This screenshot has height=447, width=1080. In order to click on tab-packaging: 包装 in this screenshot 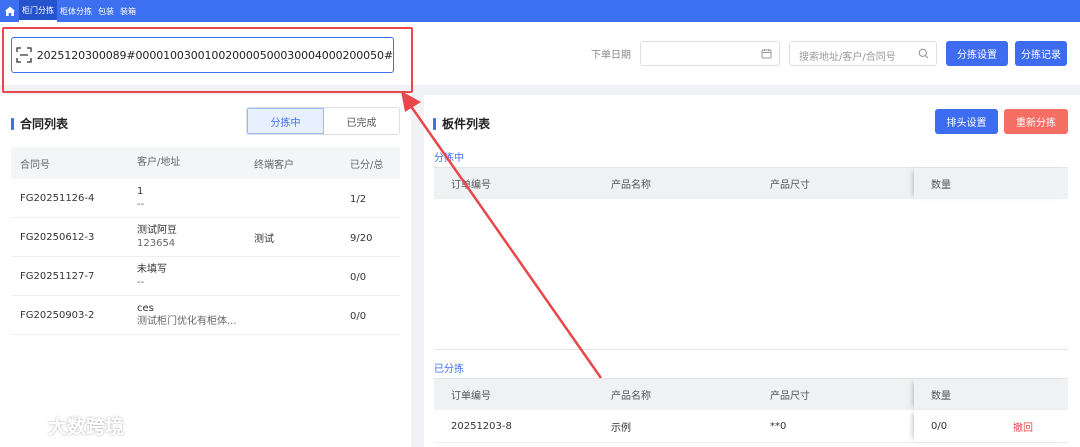, I will do `click(106, 11)`.